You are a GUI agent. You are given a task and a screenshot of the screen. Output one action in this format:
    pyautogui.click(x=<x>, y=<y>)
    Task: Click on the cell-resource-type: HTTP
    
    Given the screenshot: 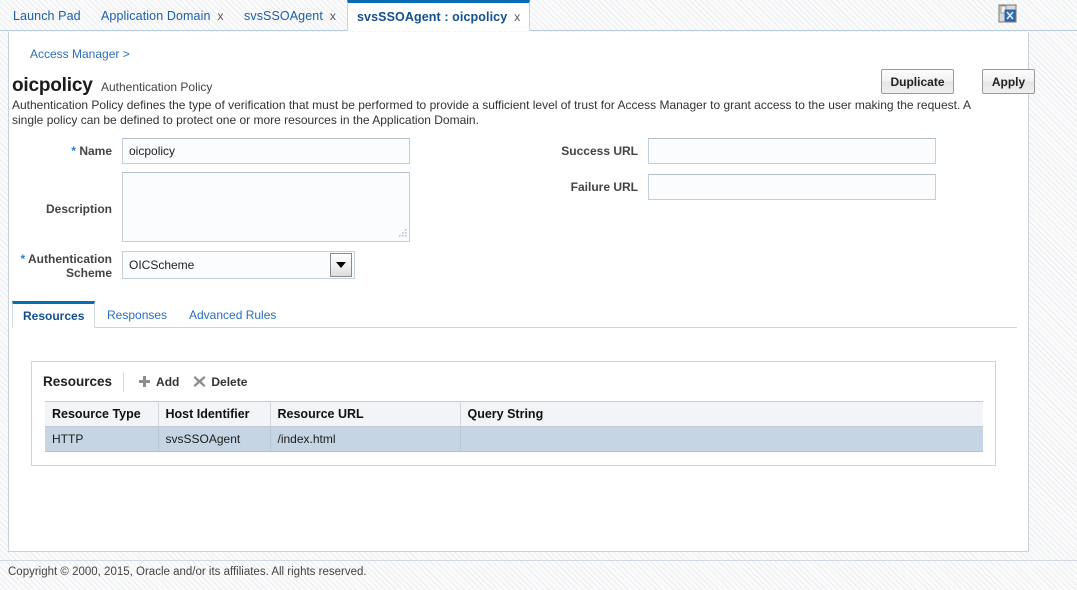 What is the action you would take?
    pyautogui.click(x=102, y=439)
    